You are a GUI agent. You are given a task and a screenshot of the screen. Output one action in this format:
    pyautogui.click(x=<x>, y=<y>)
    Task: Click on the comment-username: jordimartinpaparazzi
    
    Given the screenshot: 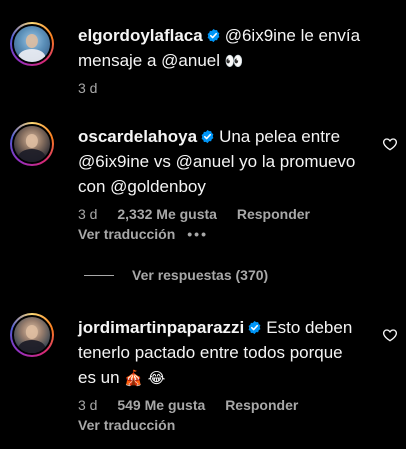 What is the action you would take?
    pyautogui.click(x=161, y=327)
    